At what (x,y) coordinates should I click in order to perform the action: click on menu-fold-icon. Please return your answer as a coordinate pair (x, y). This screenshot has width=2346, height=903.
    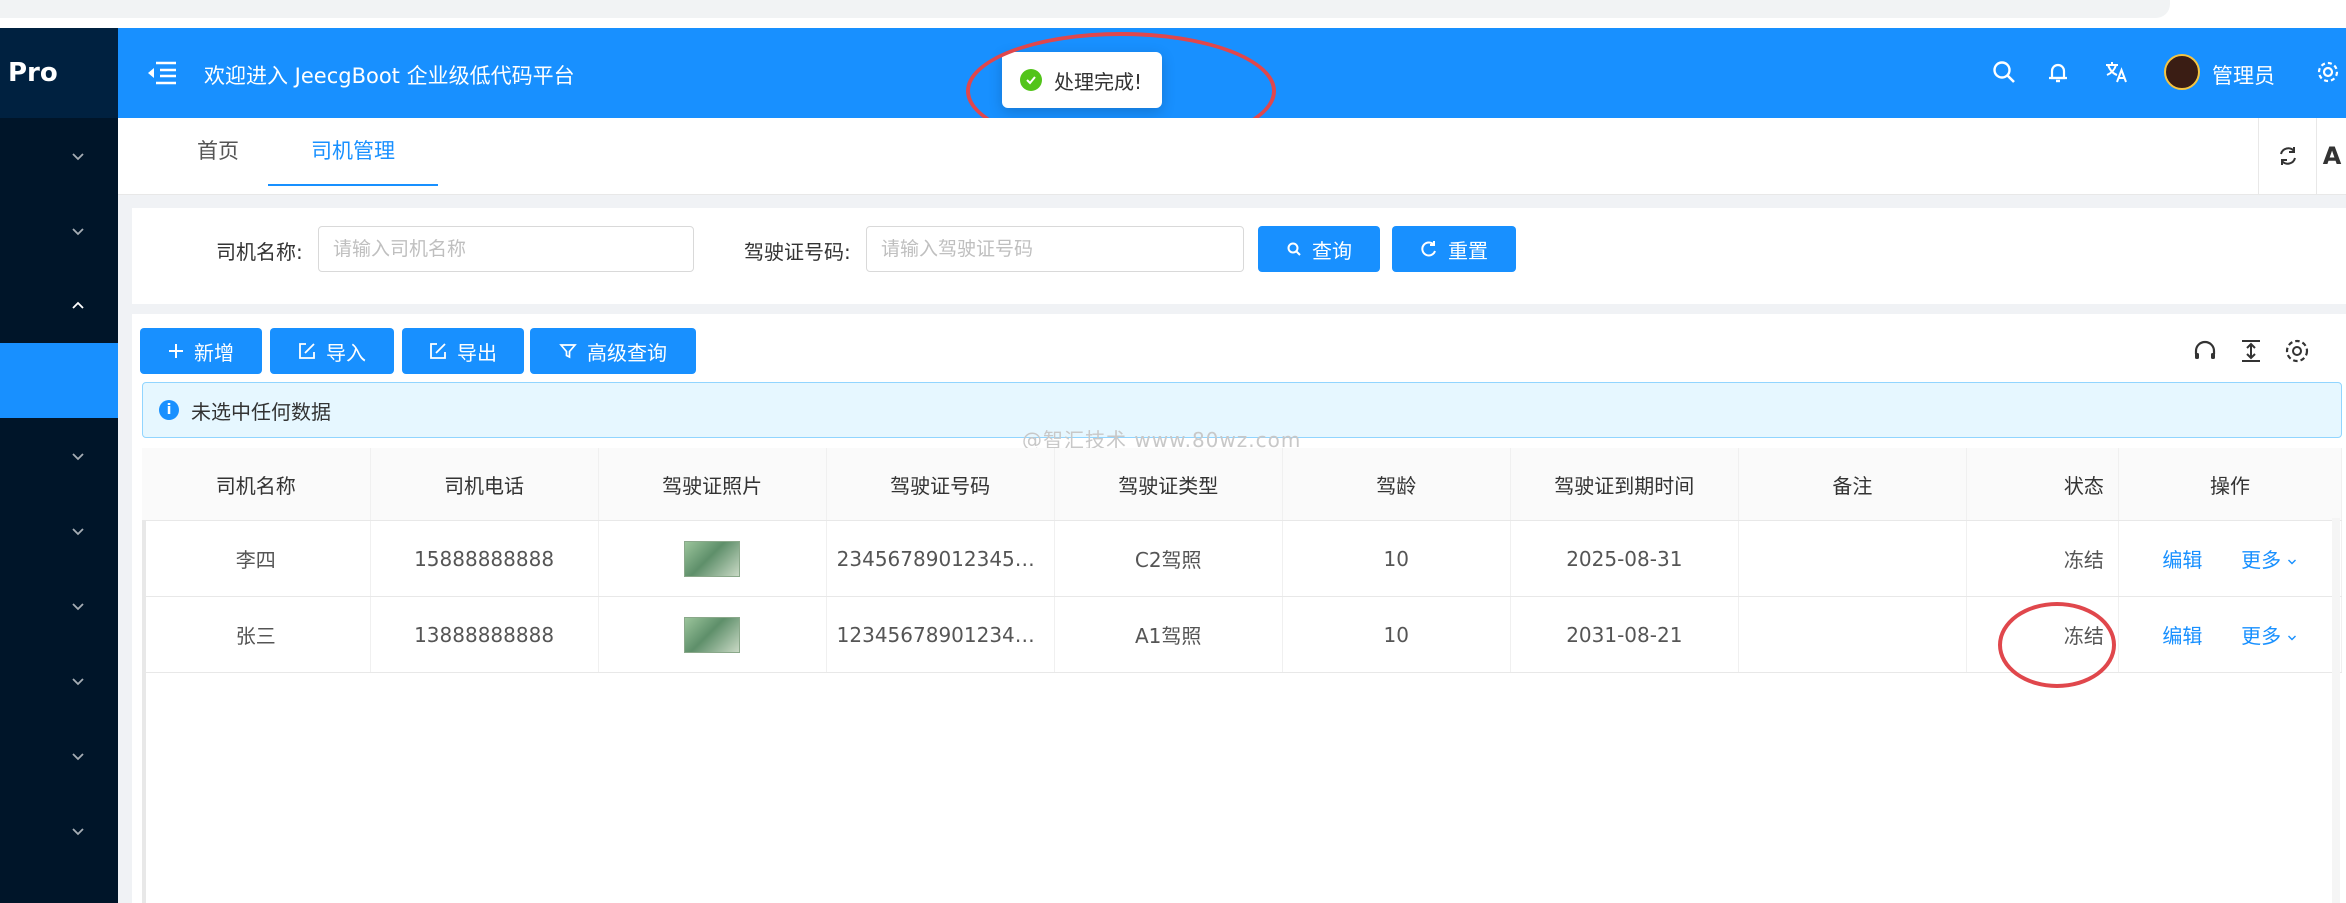
    Looking at the image, I should click on (162, 73).